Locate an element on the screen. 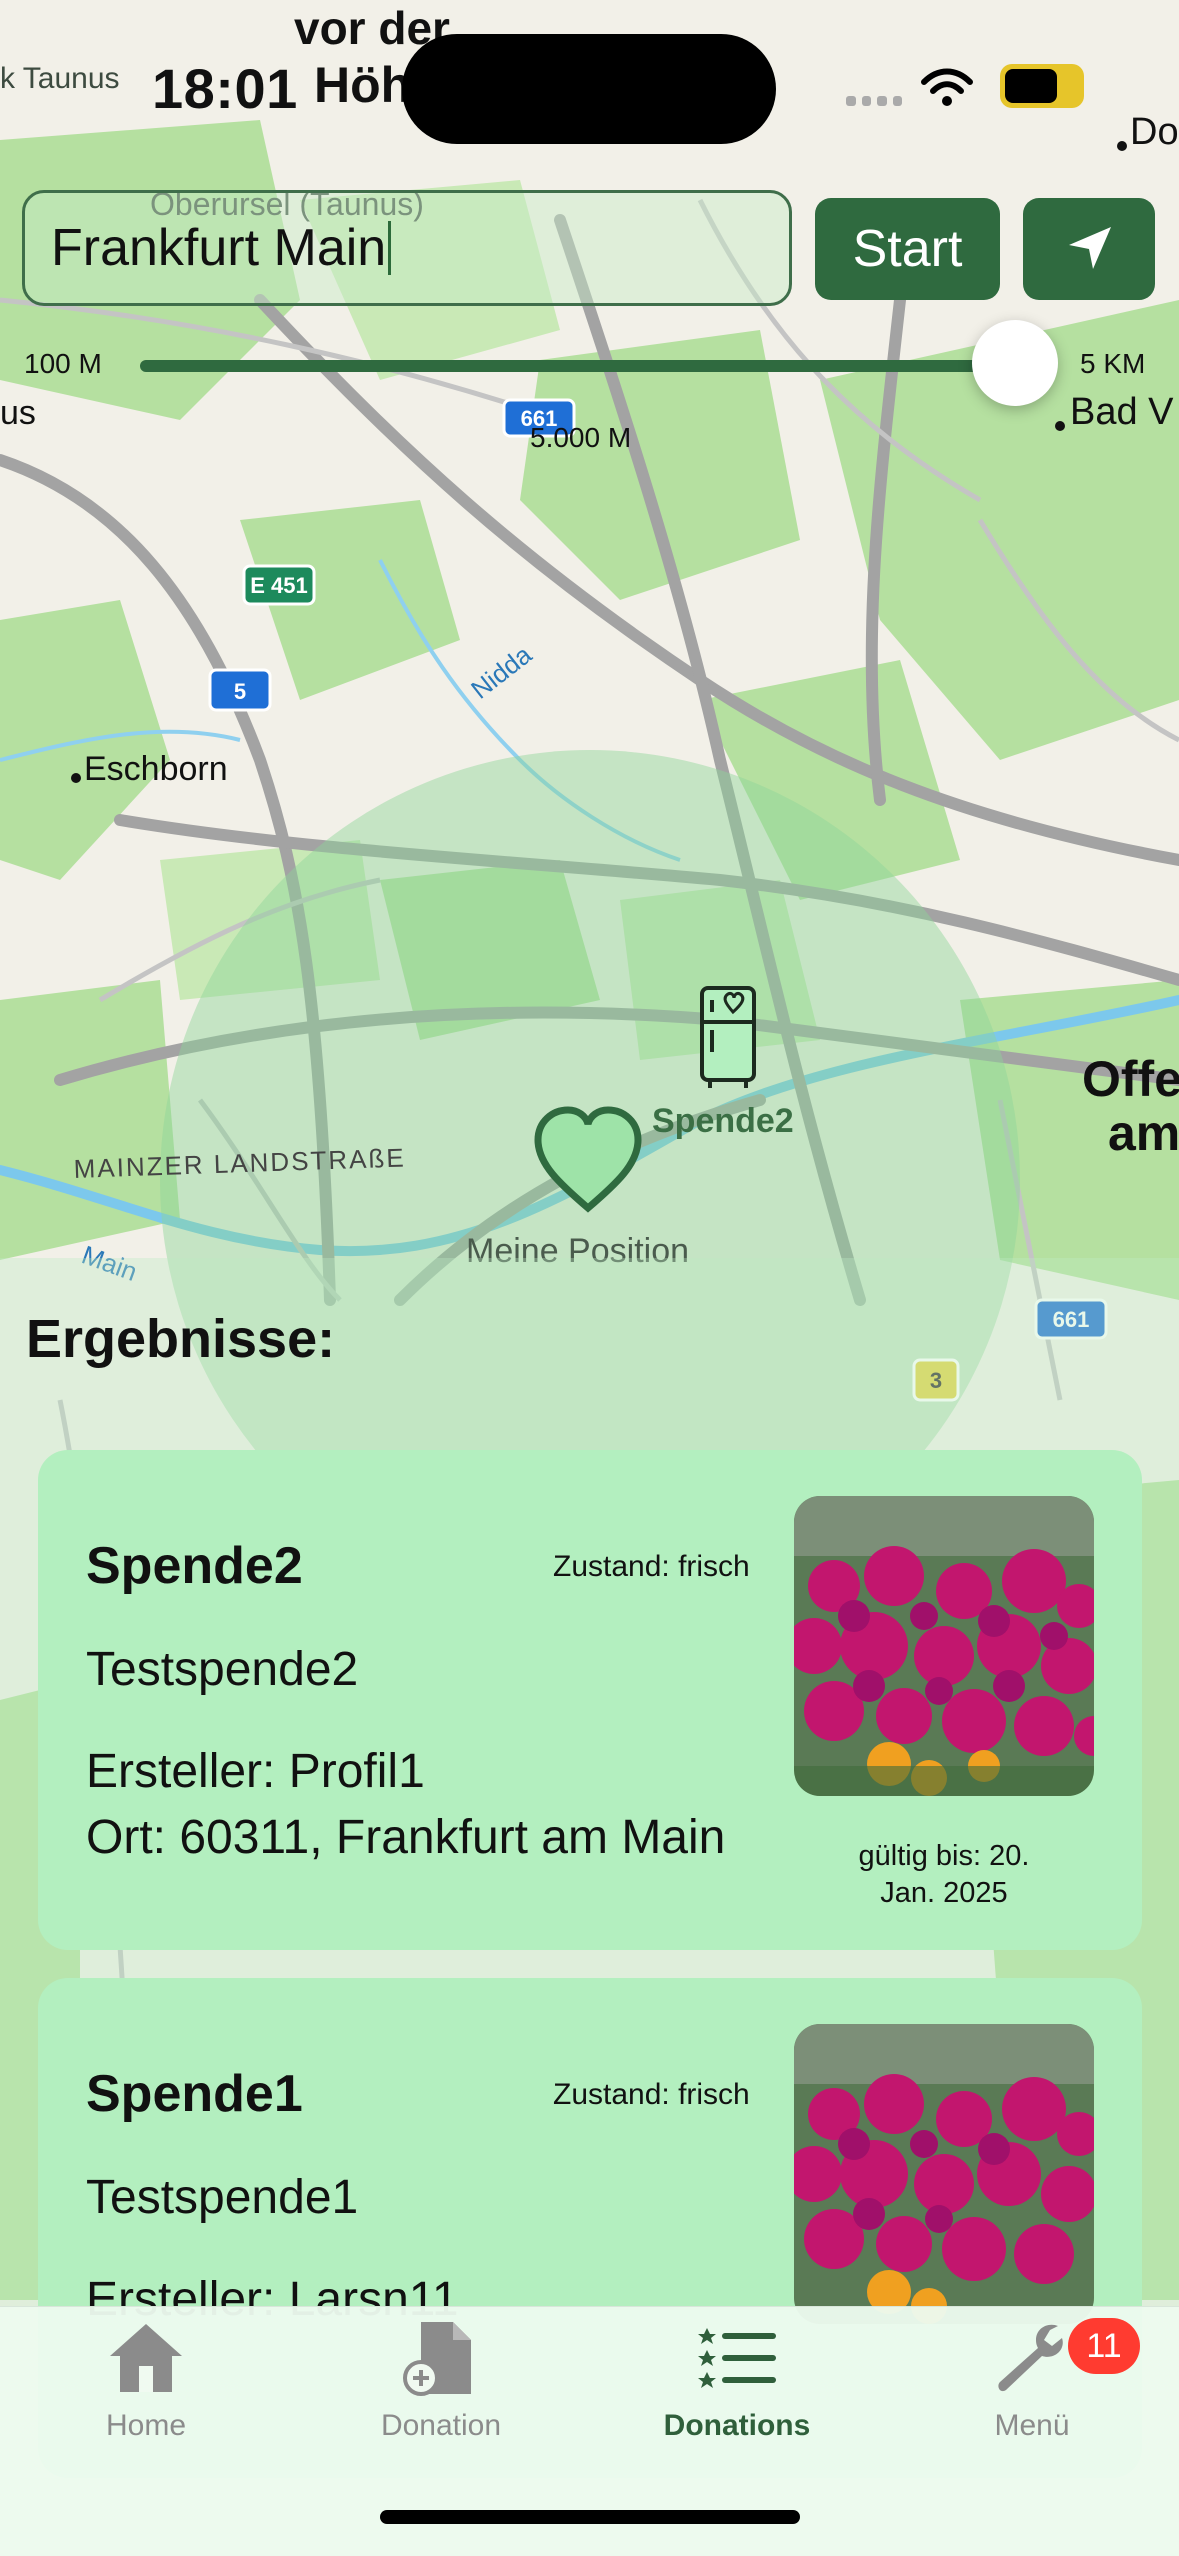  radius-slider-thumb is located at coordinates (1015, 363).